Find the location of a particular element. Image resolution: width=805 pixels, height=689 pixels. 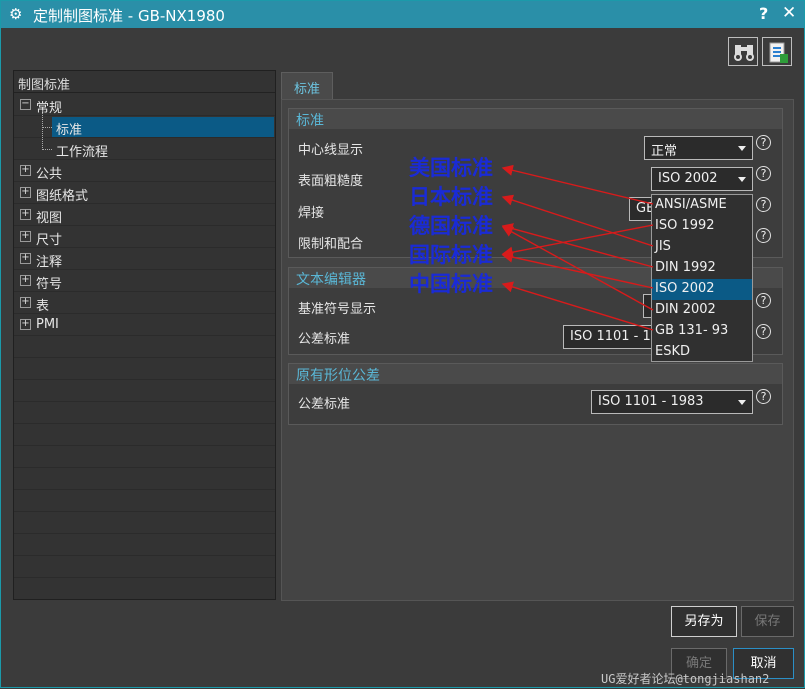

arrow-gb is located at coordinates (577, 306).